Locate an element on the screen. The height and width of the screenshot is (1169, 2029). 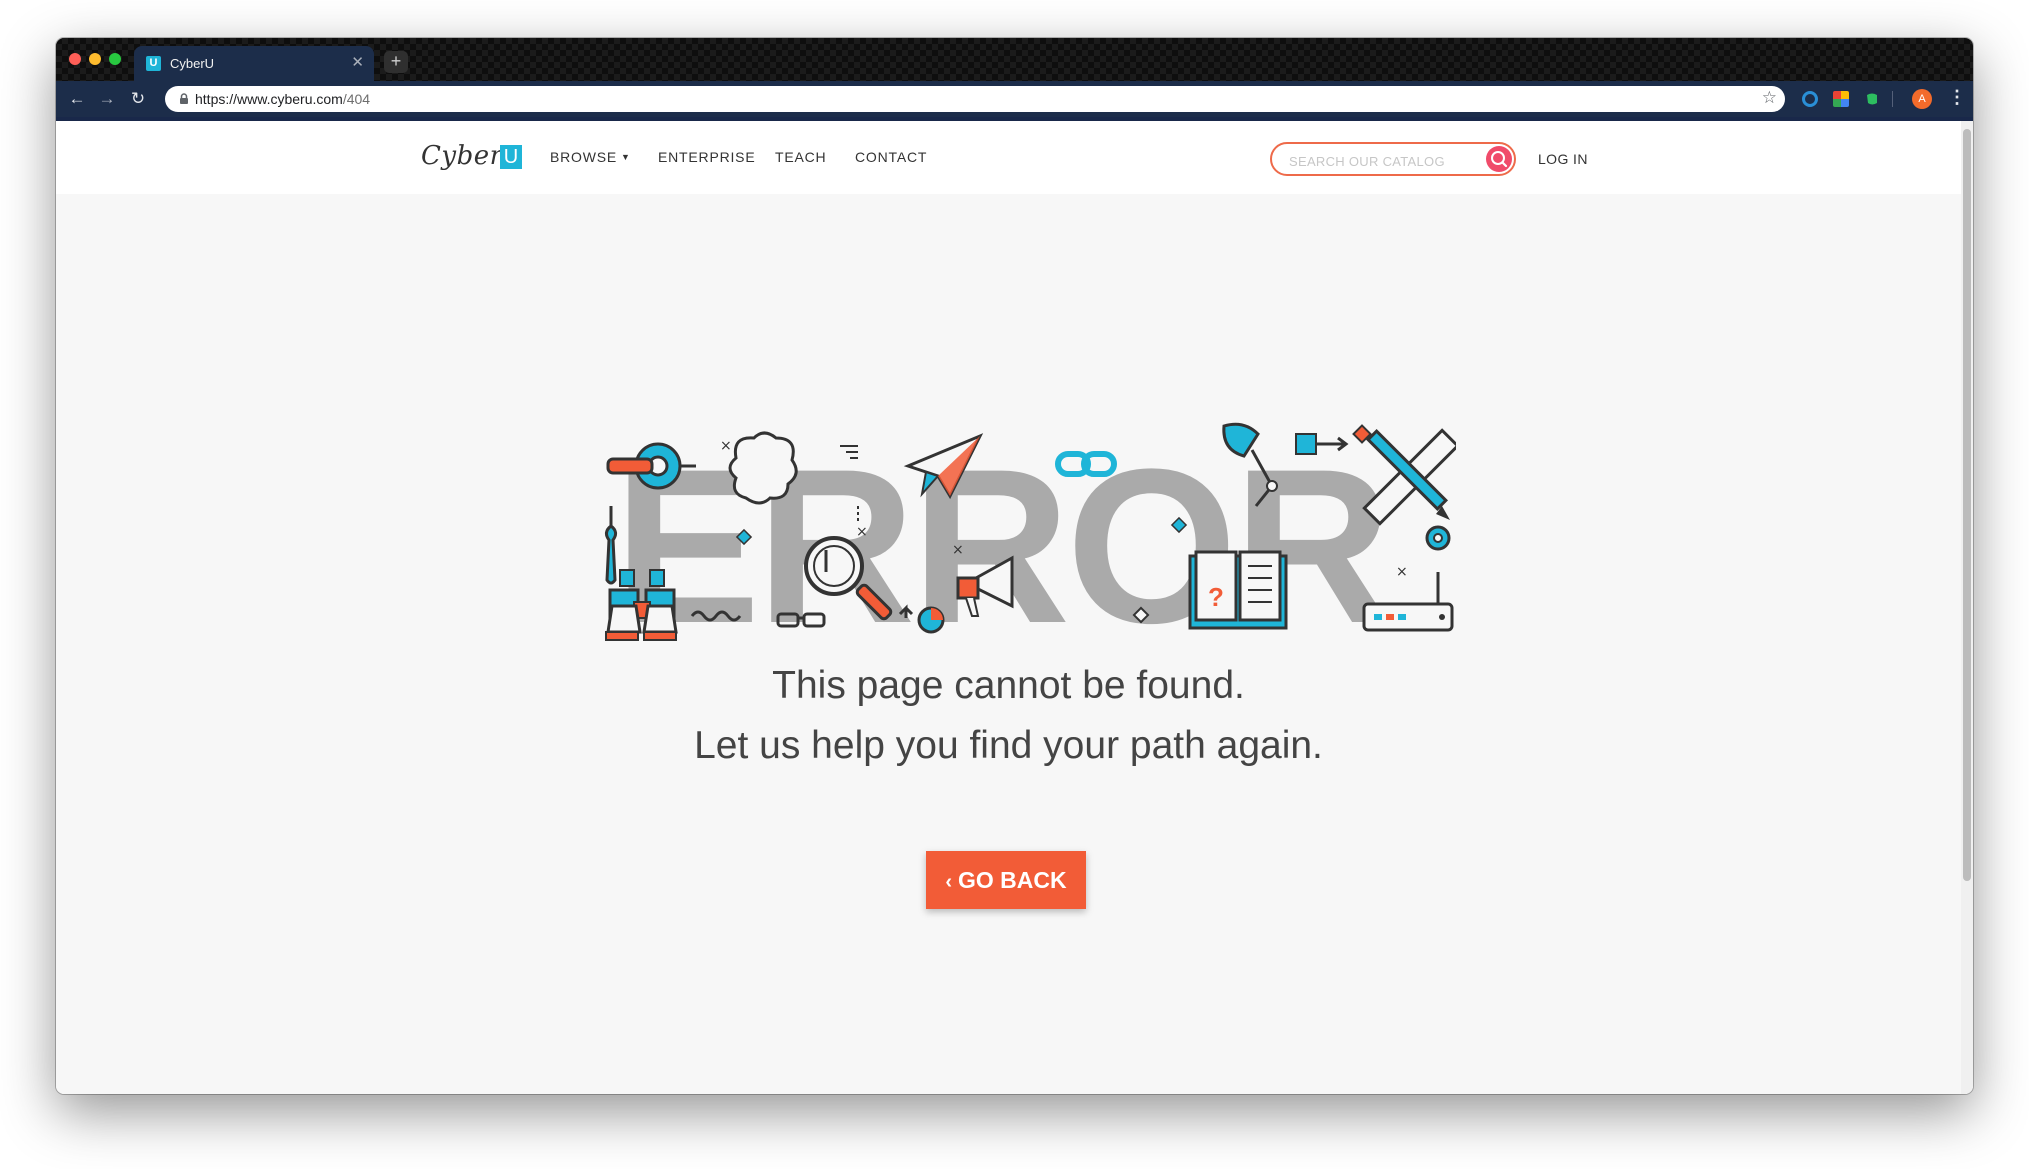
open-book-icon: ? is located at coordinates (1238, 590).